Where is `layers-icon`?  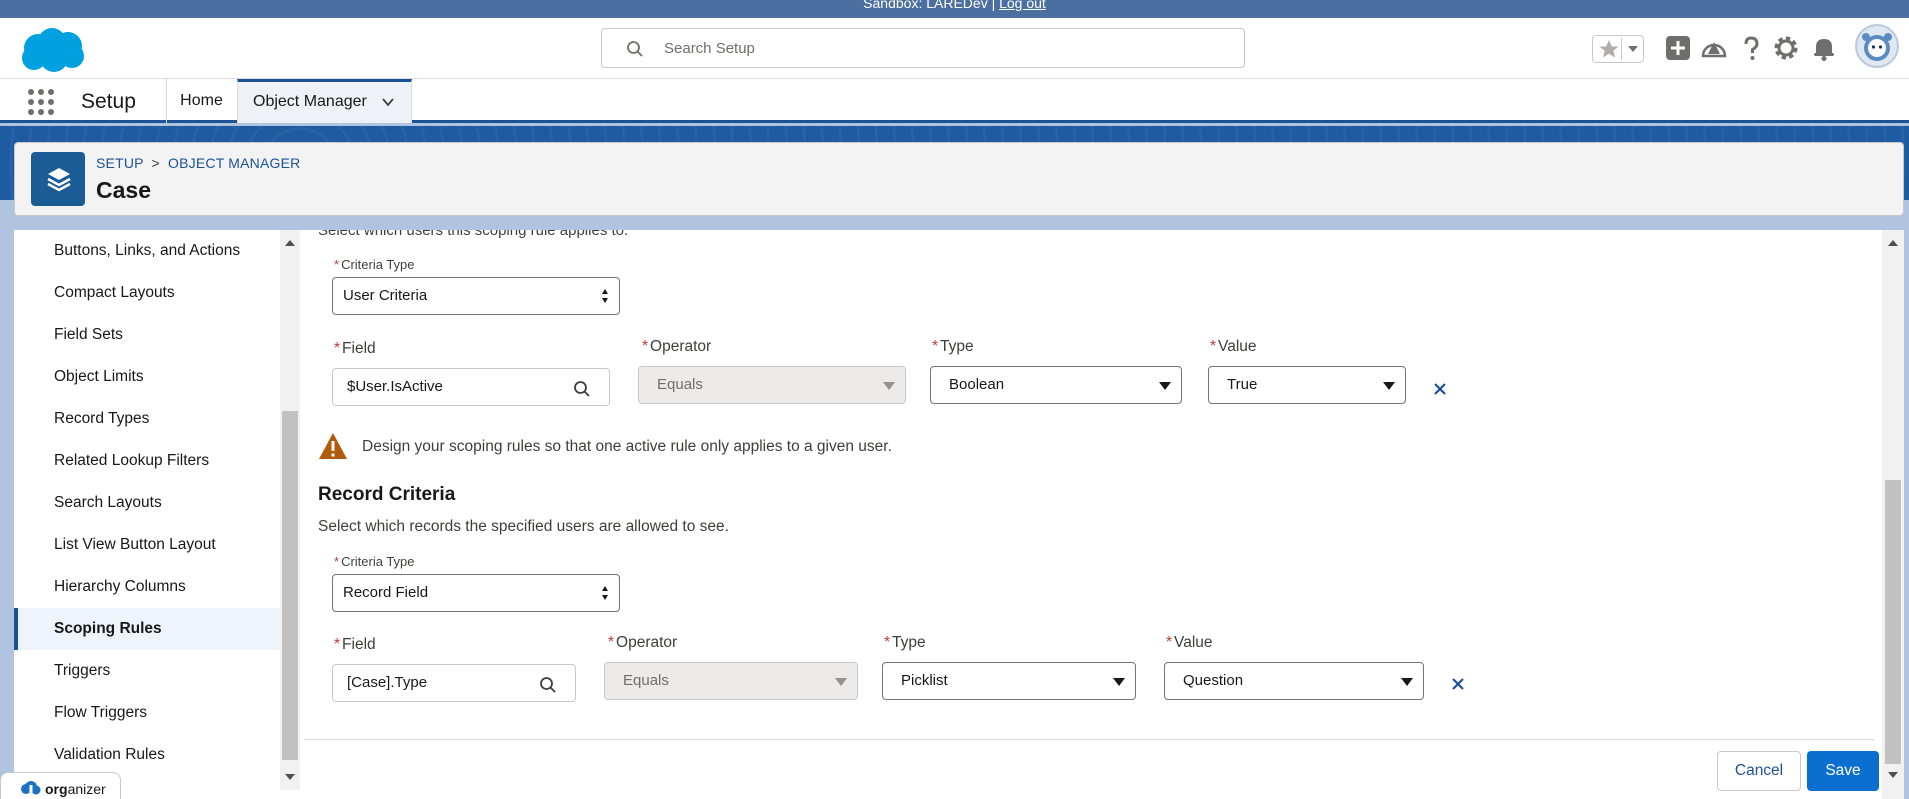
layers-icon is located at coordinates (59, 180).